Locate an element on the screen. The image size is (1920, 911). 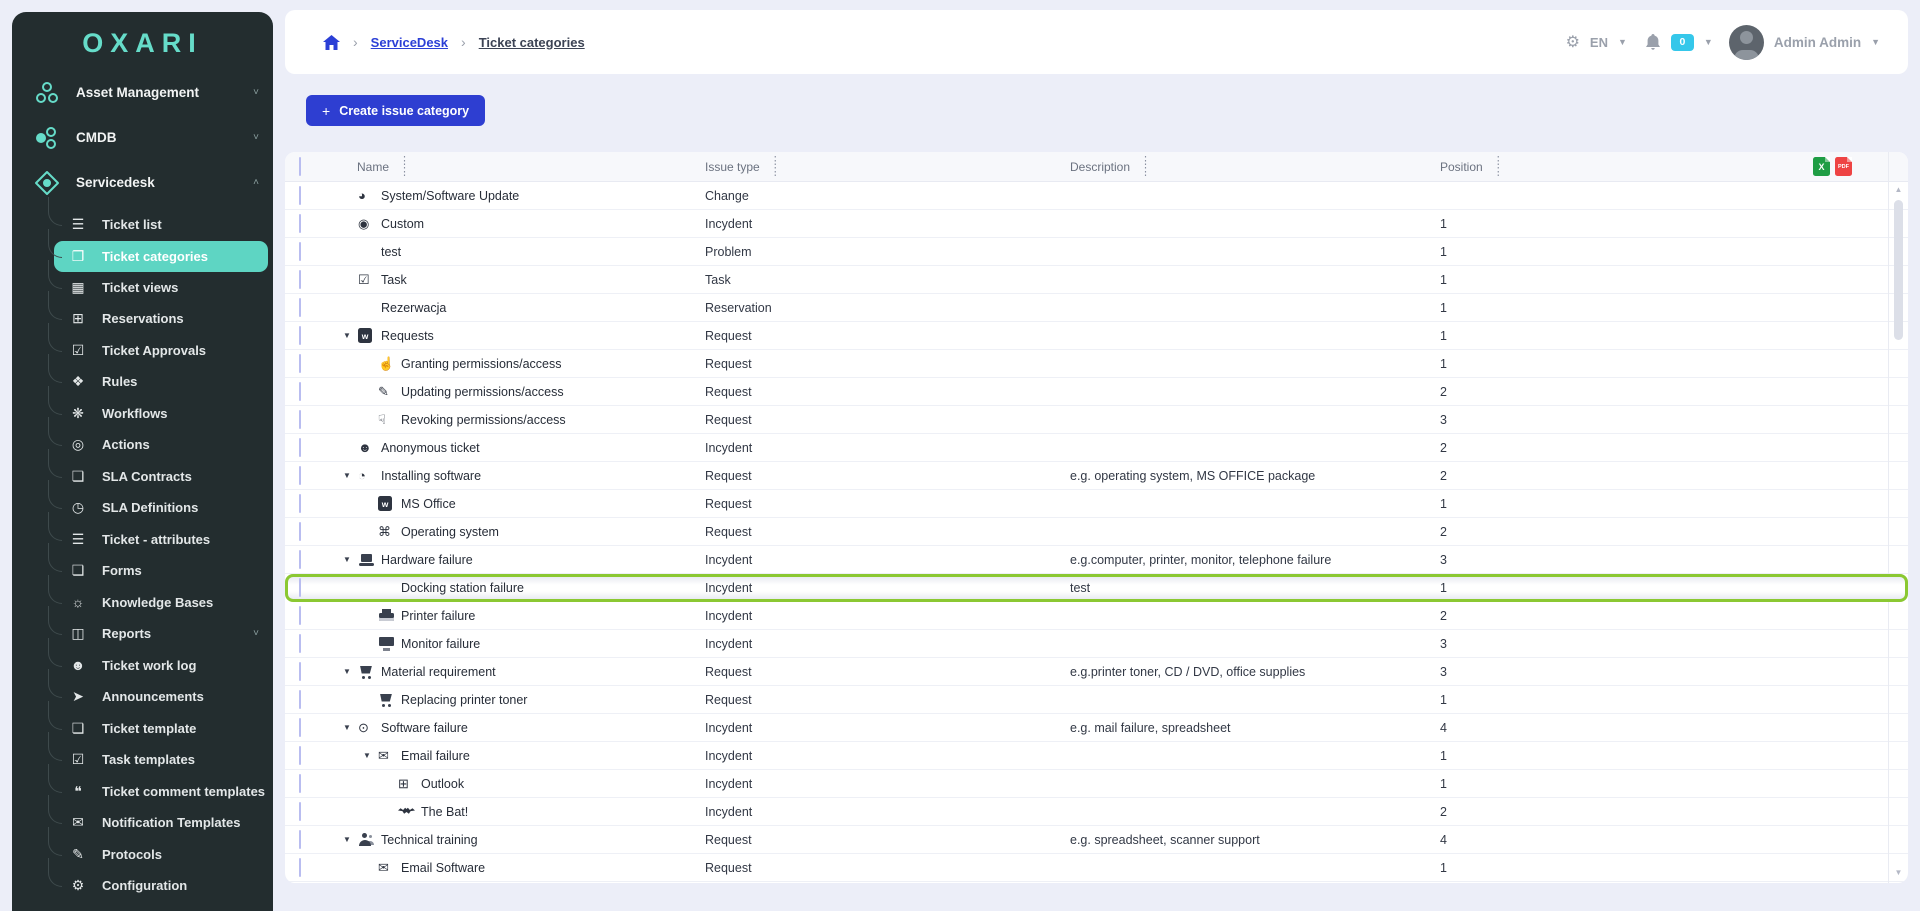
sidebar-item-asset-management: Asset Management ˅ is located at coordinates (142, 92).